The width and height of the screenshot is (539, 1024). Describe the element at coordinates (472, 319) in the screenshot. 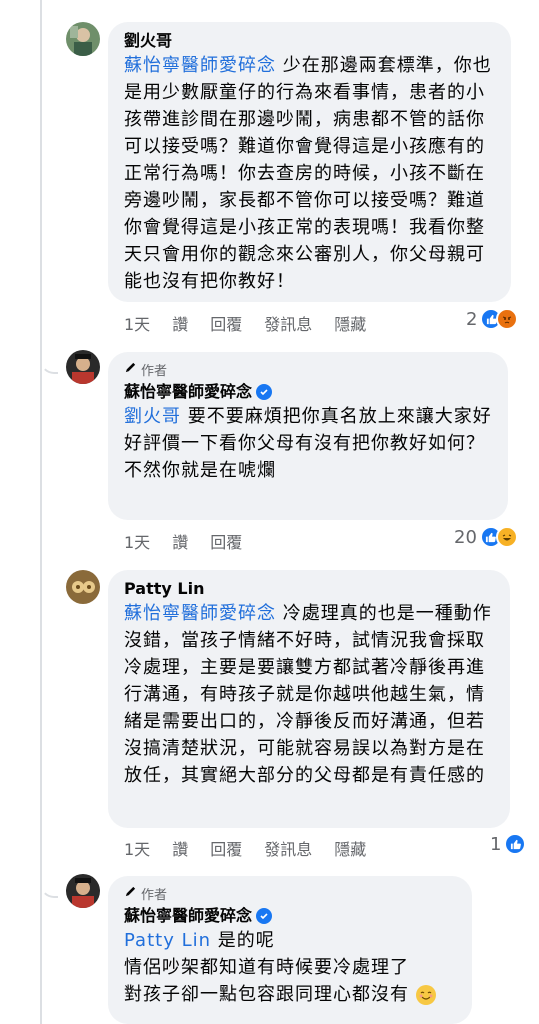

I see `reaction-count: 2` at that location.